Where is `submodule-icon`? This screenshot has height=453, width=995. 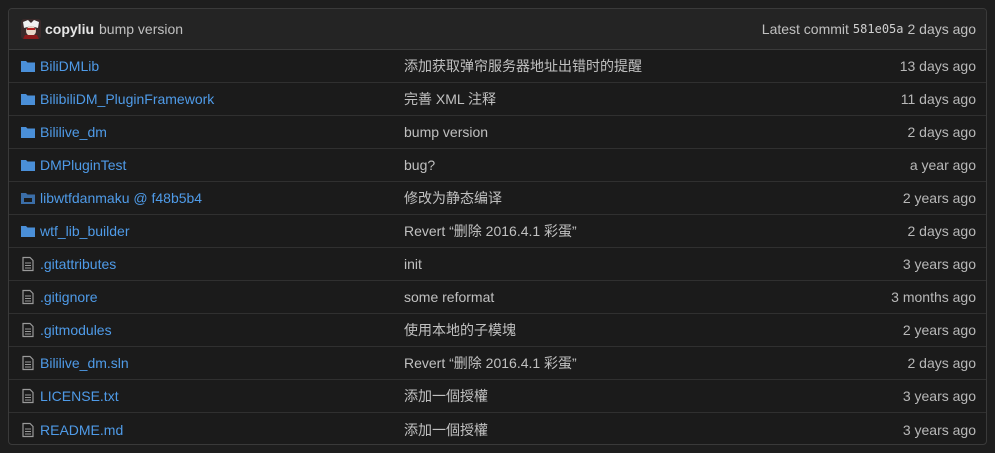
submodule-icon is located at coordinates (28, 198).